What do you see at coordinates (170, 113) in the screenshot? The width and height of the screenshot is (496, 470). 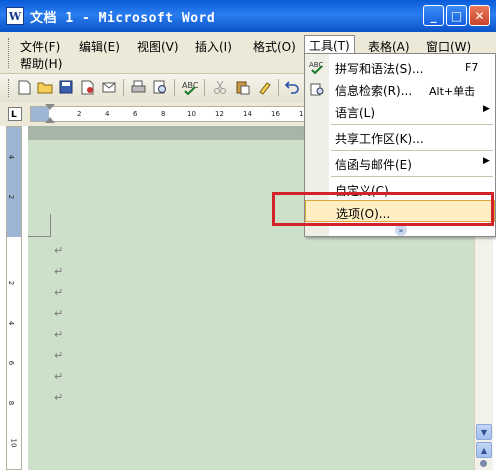 I see `horizontal-ruler: 2 4 6 8 10 12 14 16 1` at bounding box center [170, 113].